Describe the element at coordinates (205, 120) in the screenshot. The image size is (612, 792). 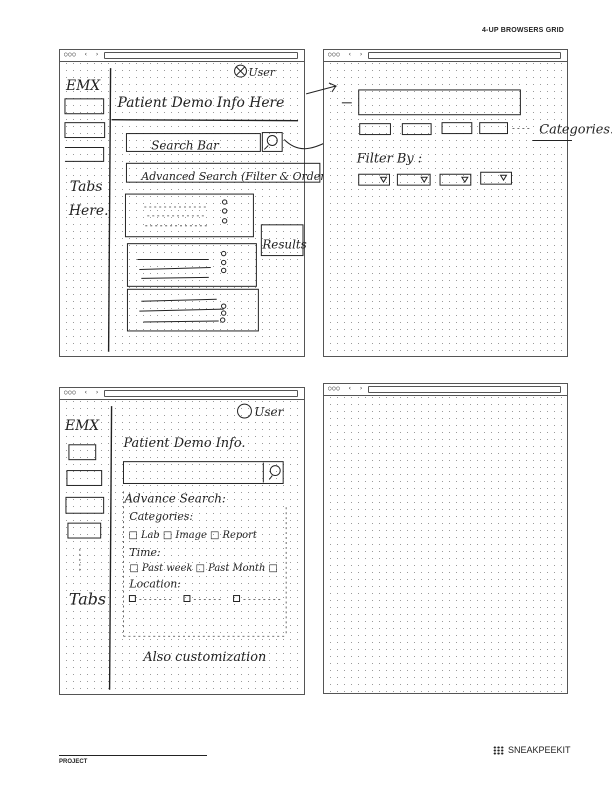
I see `header-divider` at that location.